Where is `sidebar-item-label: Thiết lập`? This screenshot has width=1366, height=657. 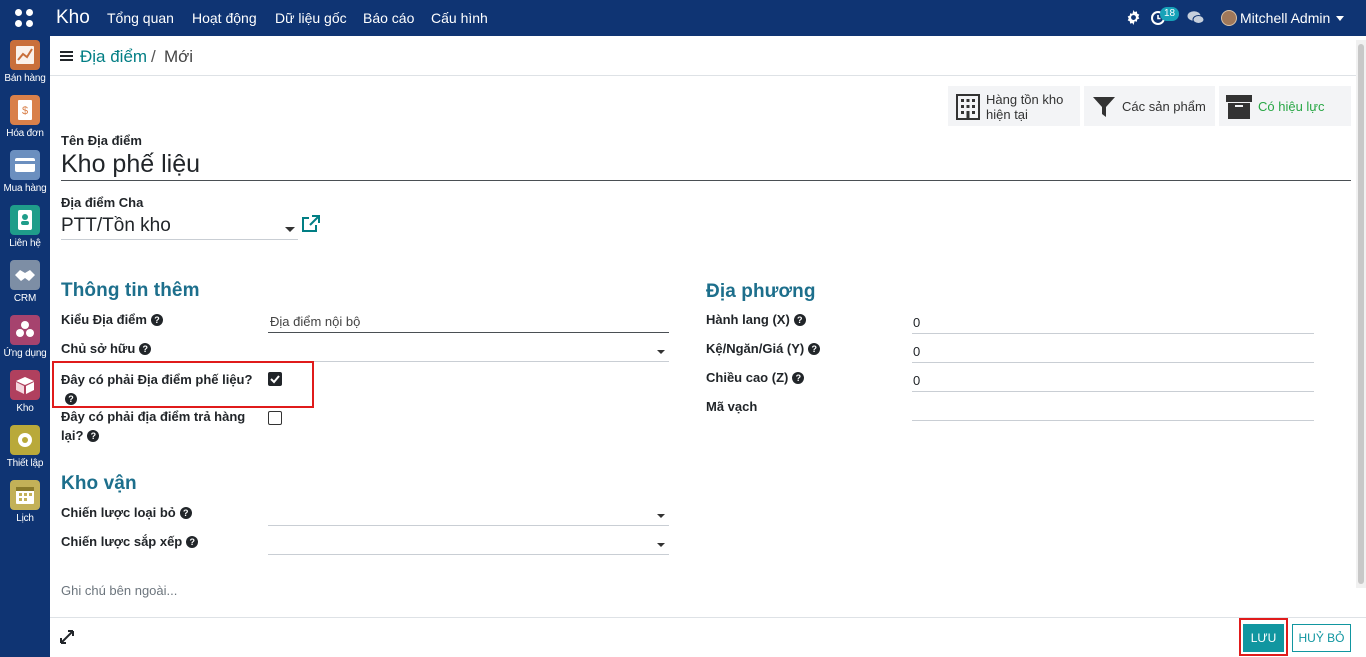 sidebar-item-label: Thiết lập is located at coordinates (25, 463).